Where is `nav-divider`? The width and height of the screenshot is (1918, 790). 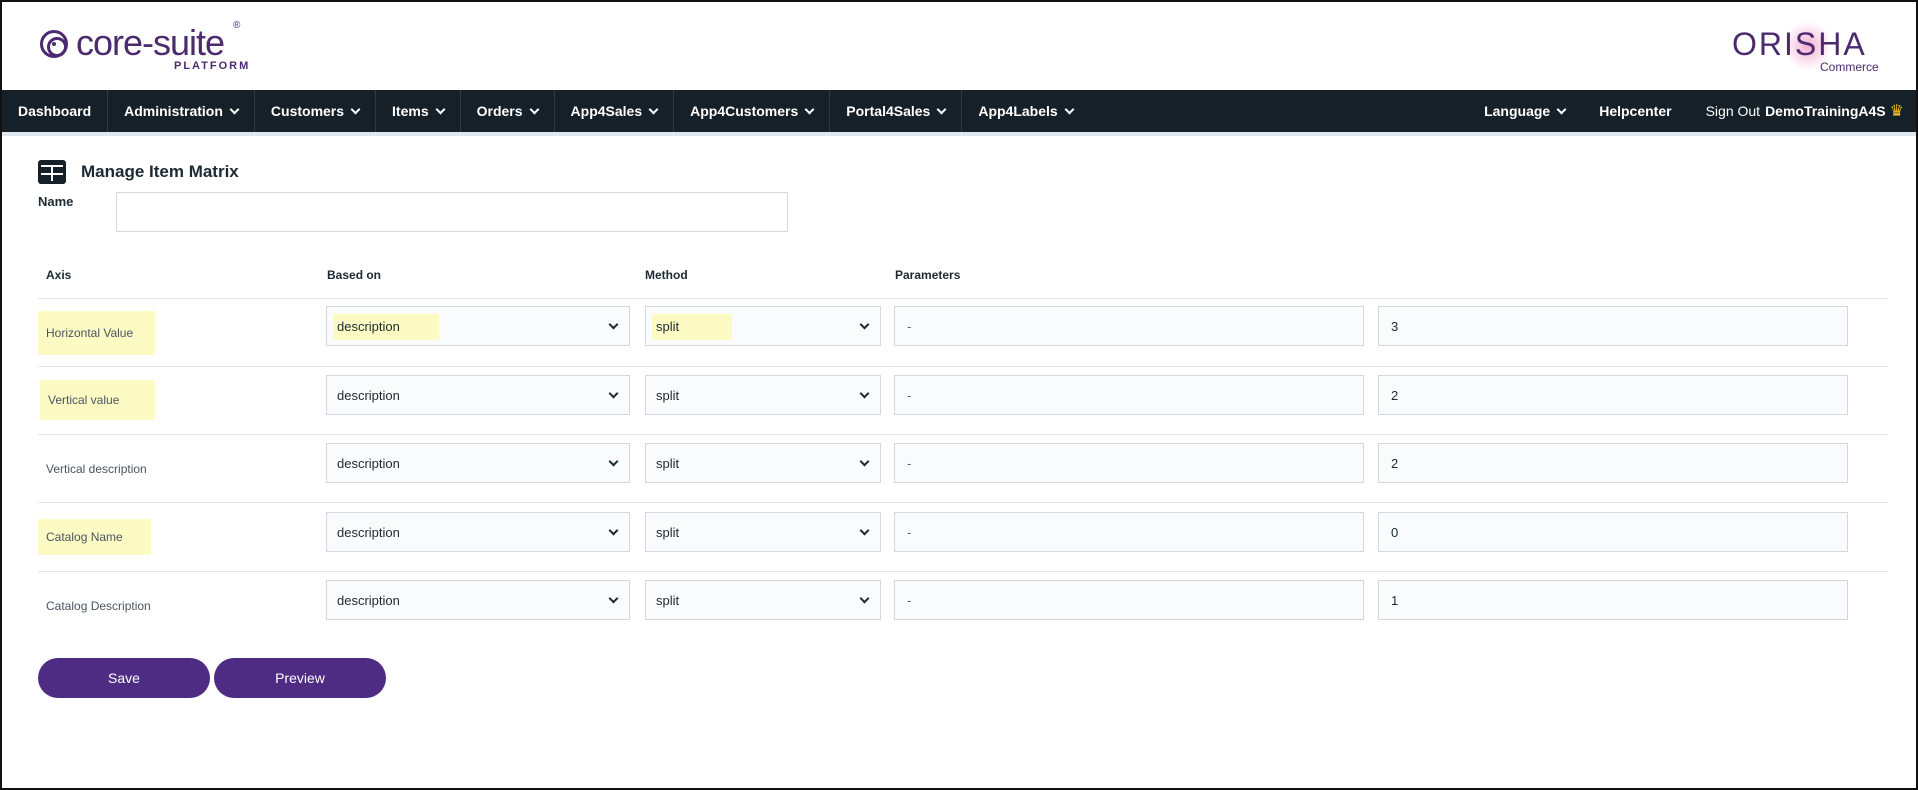 nav-divider is located at coordinates (959, 134).